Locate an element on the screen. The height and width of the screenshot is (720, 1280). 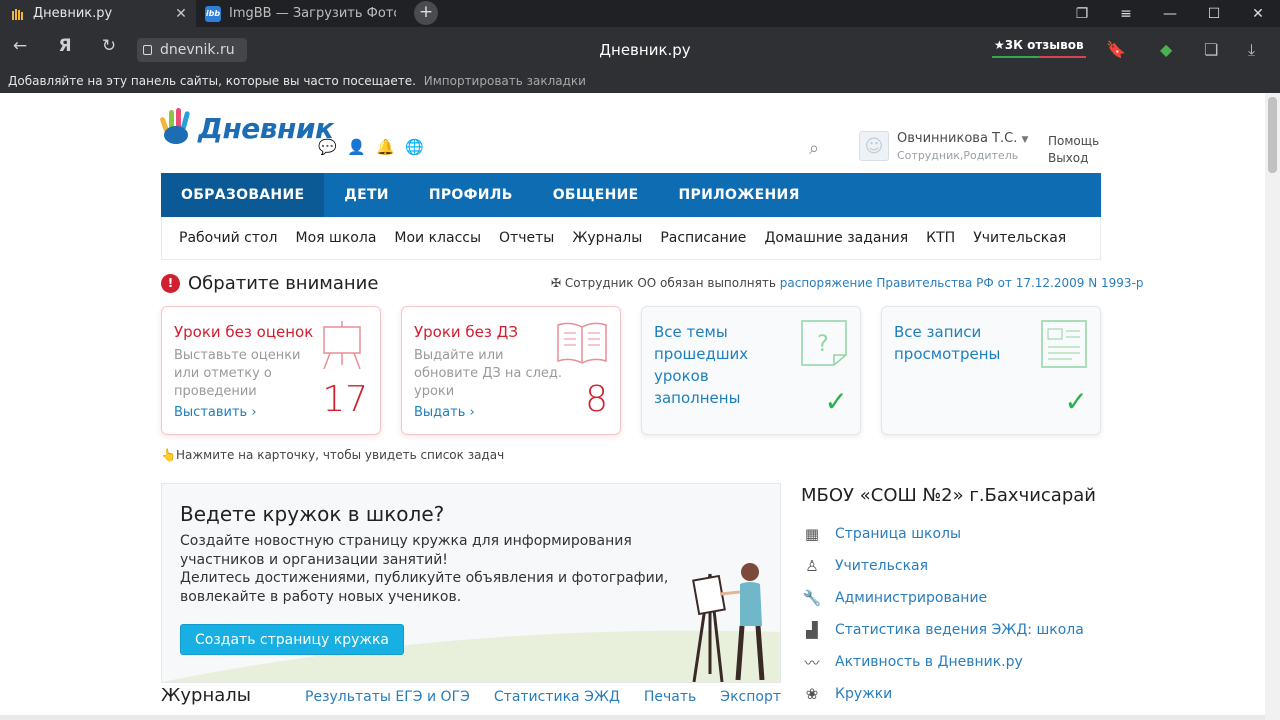
user-role: Сотрудник,Родитель is located at coordinates (958, 155).